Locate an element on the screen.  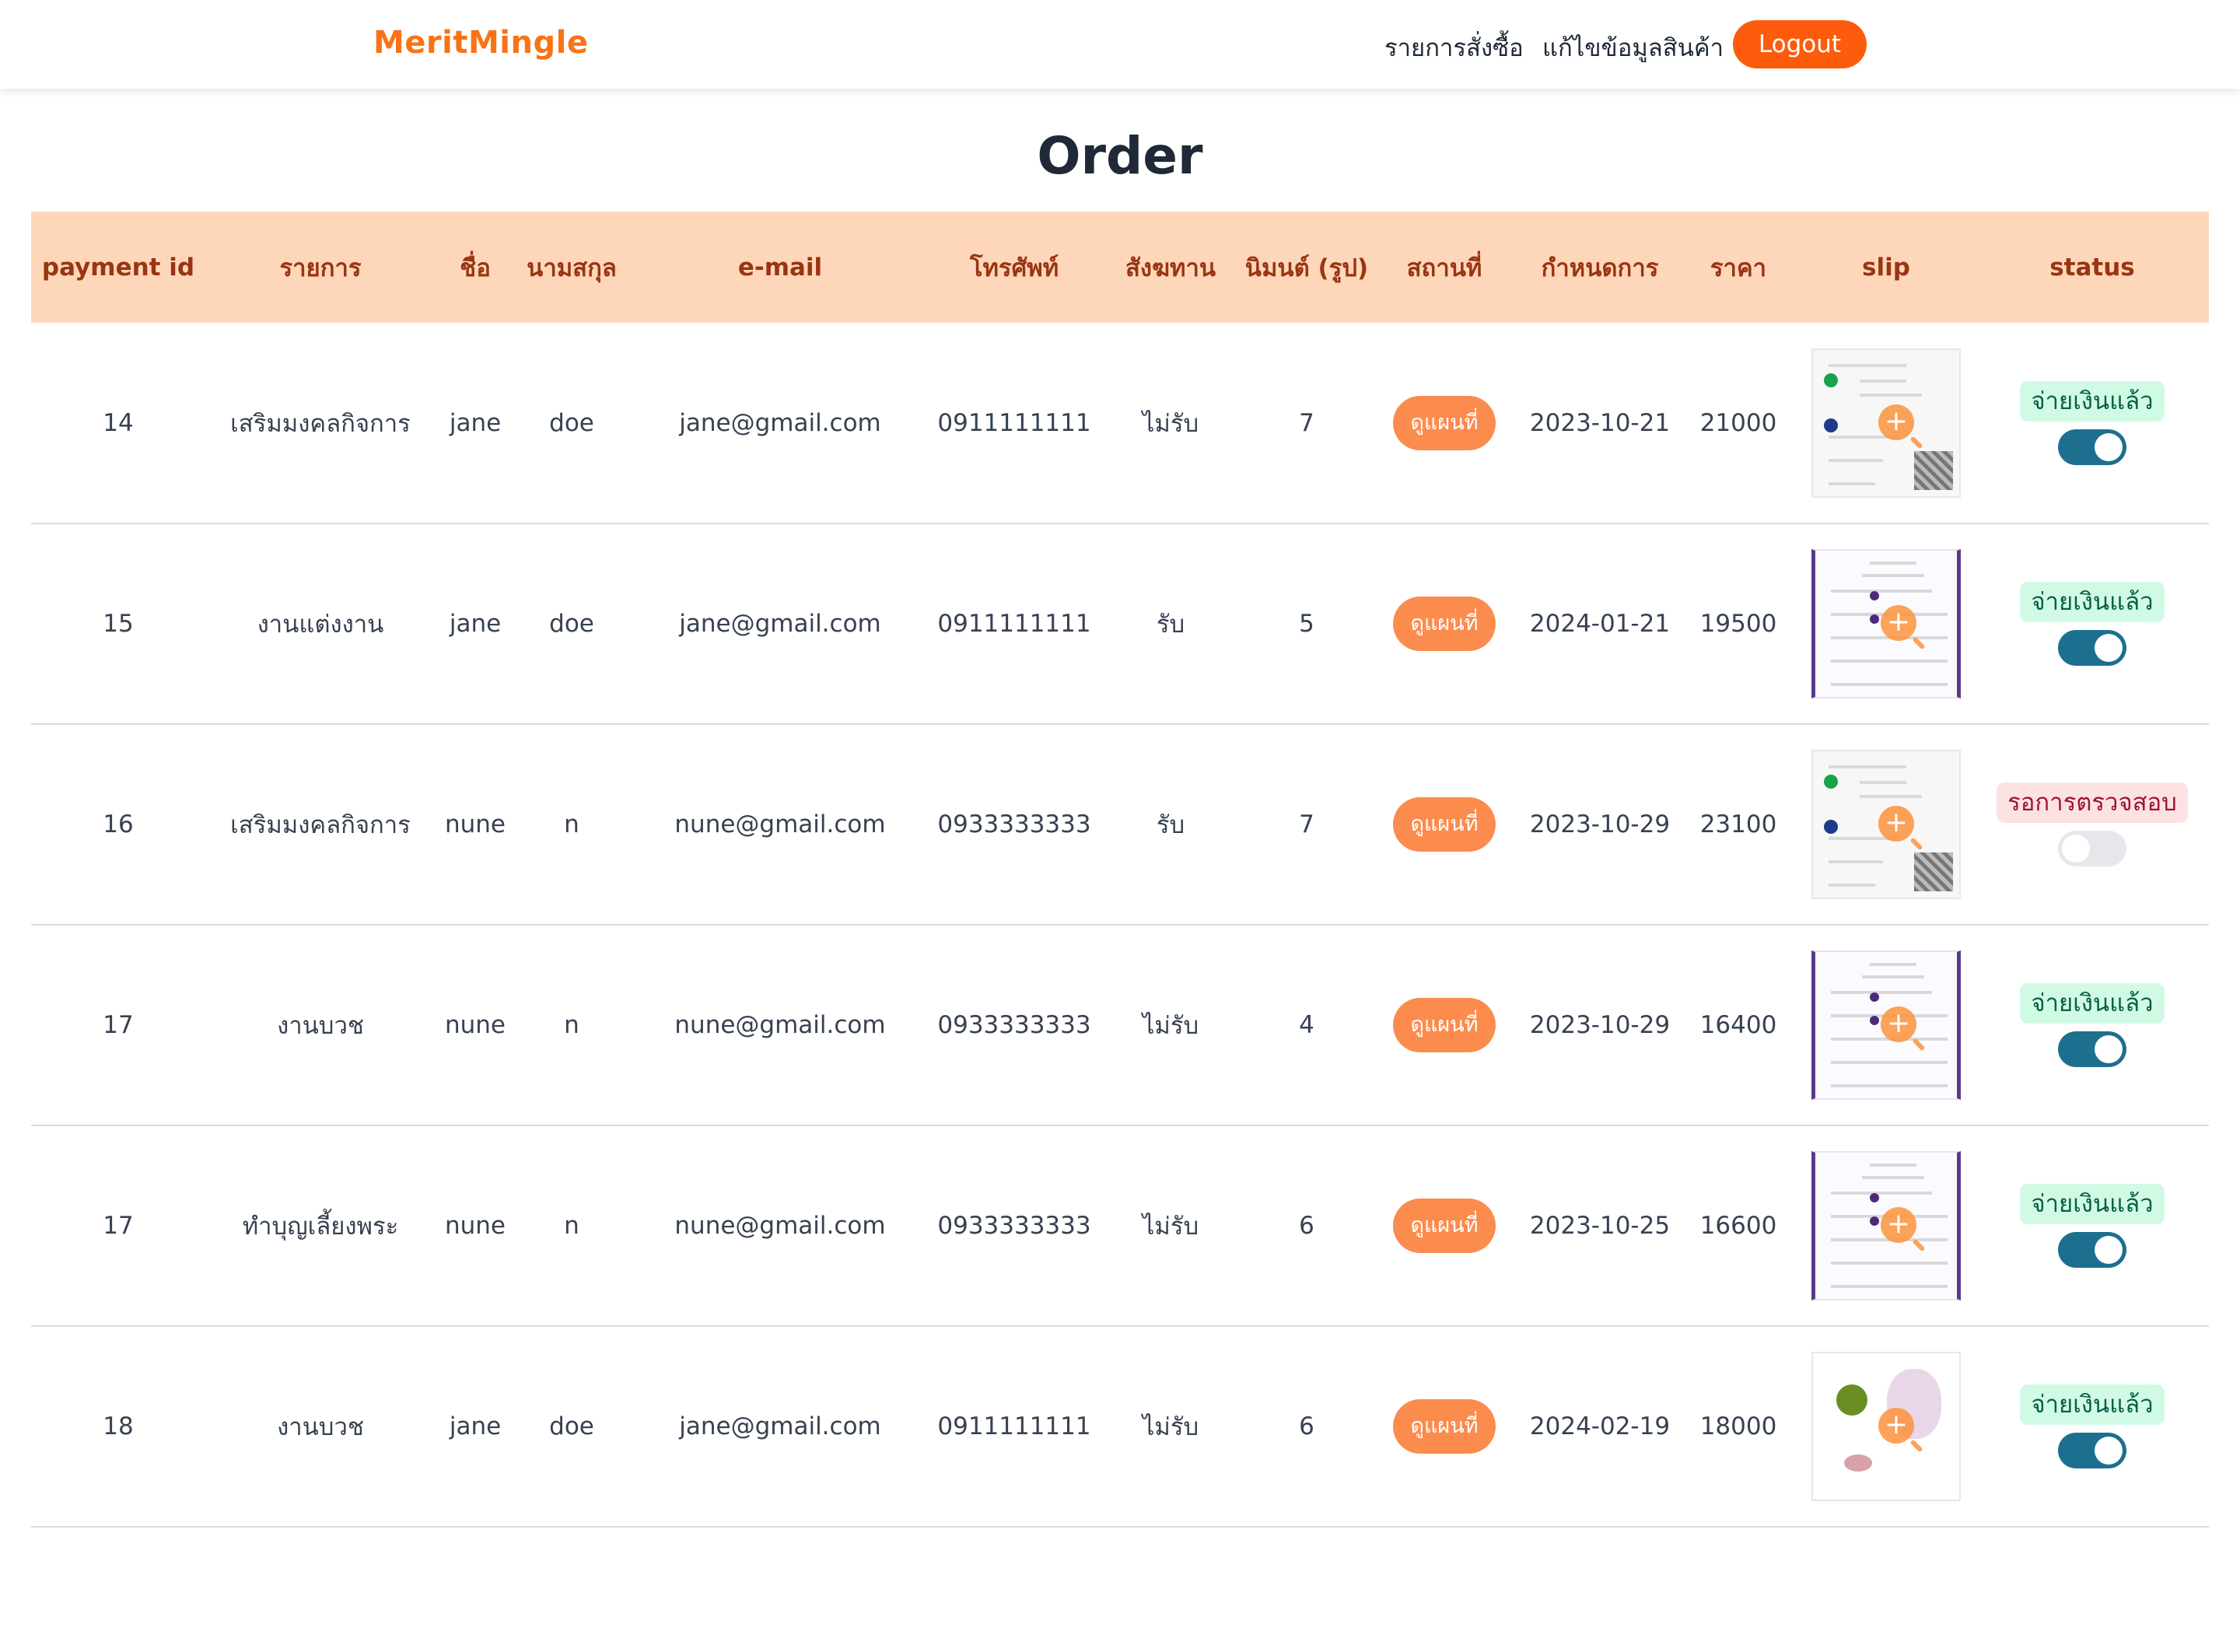
column-header-schedule: กำหนดการ is located at coordinates (1600, 268).